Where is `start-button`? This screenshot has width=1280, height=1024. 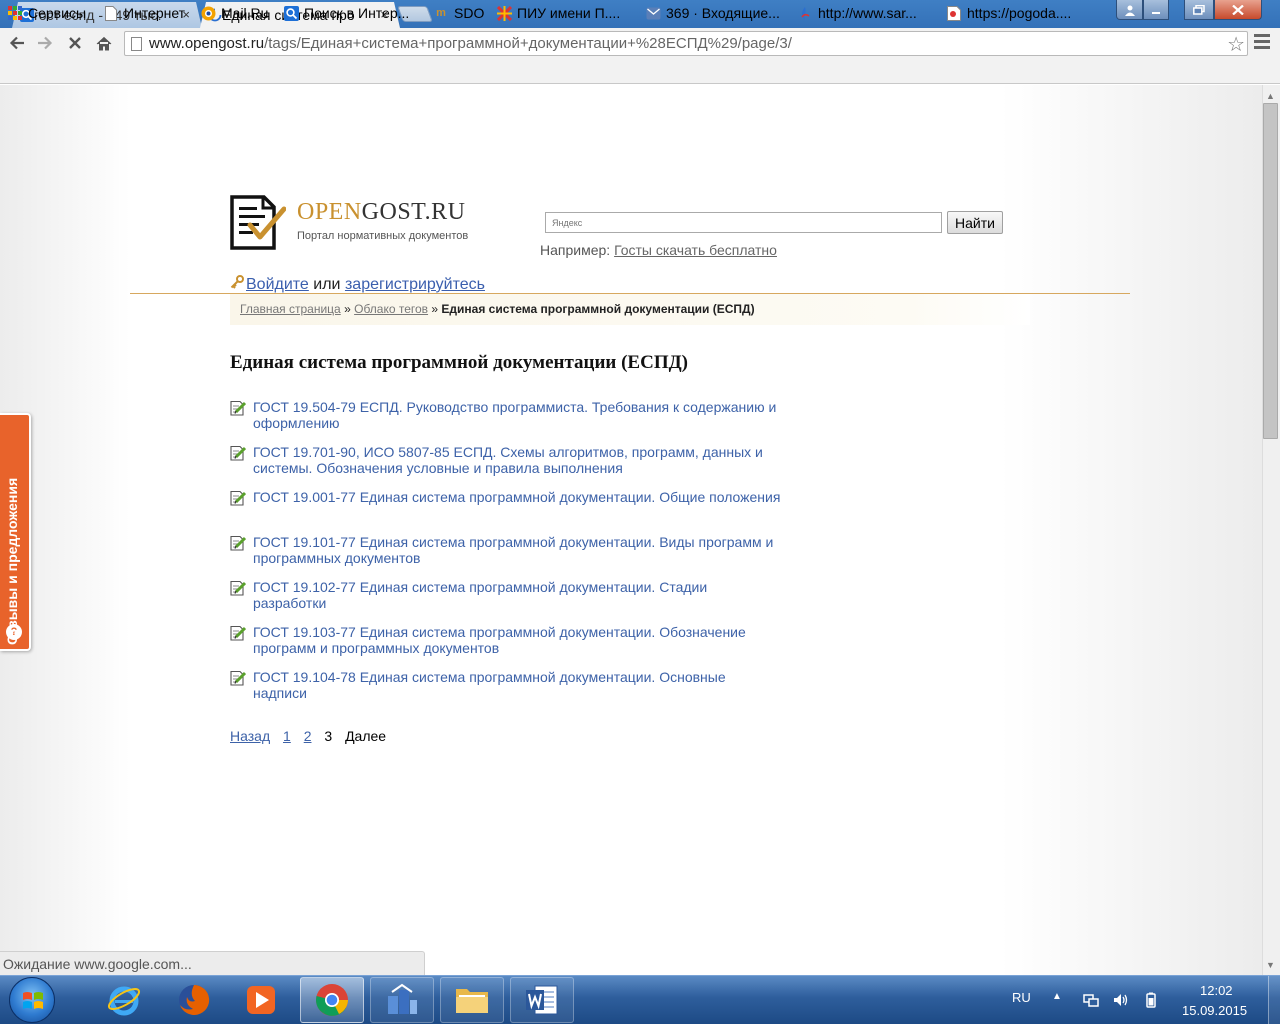 start-button is located at coordinates (32, 1000).